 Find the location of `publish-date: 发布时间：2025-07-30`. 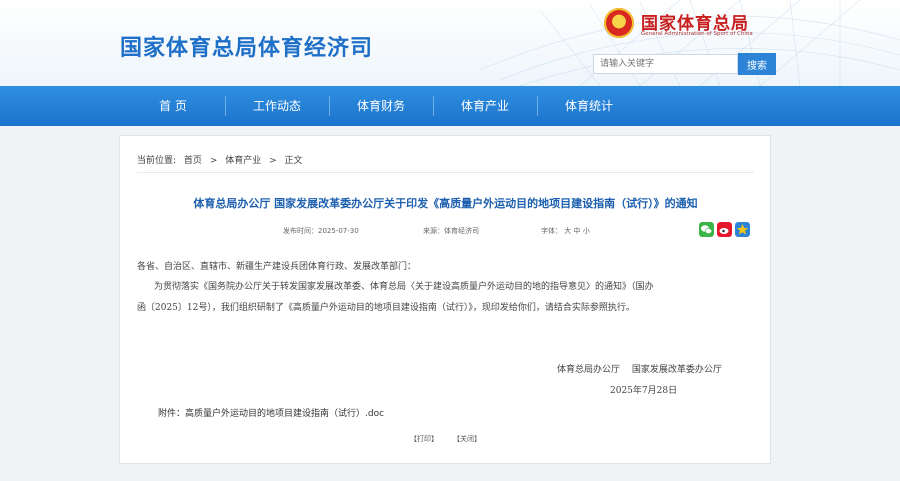

publish-date: 发布时间：2025-07-30 is located at coordinates (321, 231).